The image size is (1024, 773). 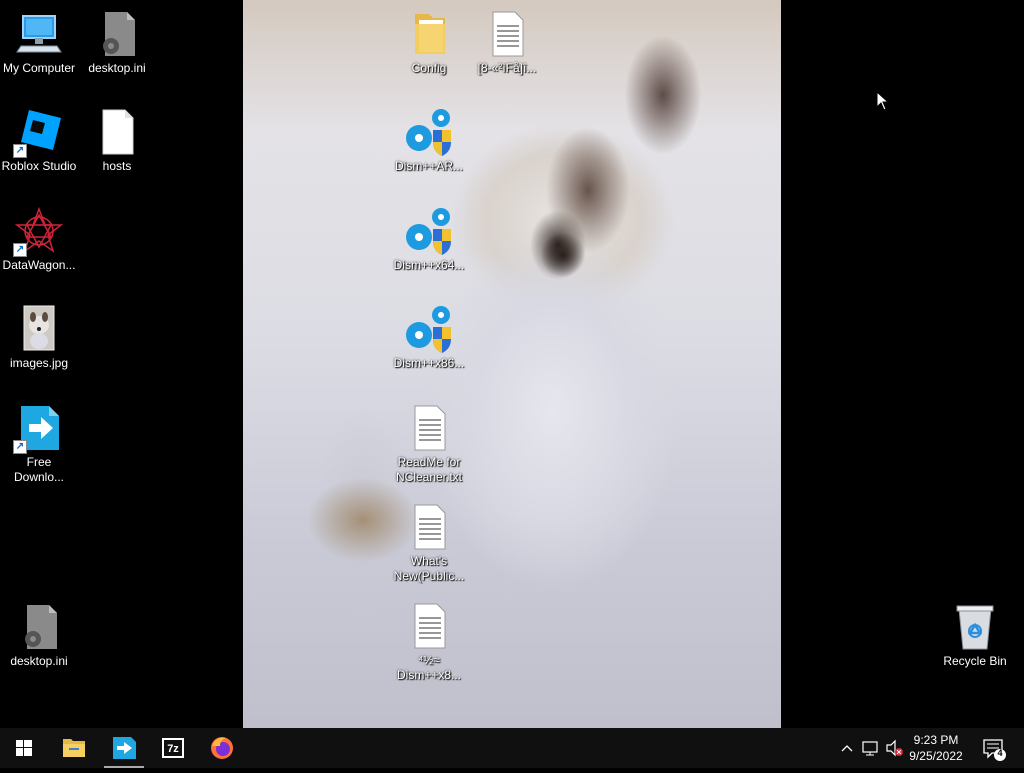 I want to click on taskbar: 7z 9:23 PM 9/25/2022 4, so click(x=512, y=748).